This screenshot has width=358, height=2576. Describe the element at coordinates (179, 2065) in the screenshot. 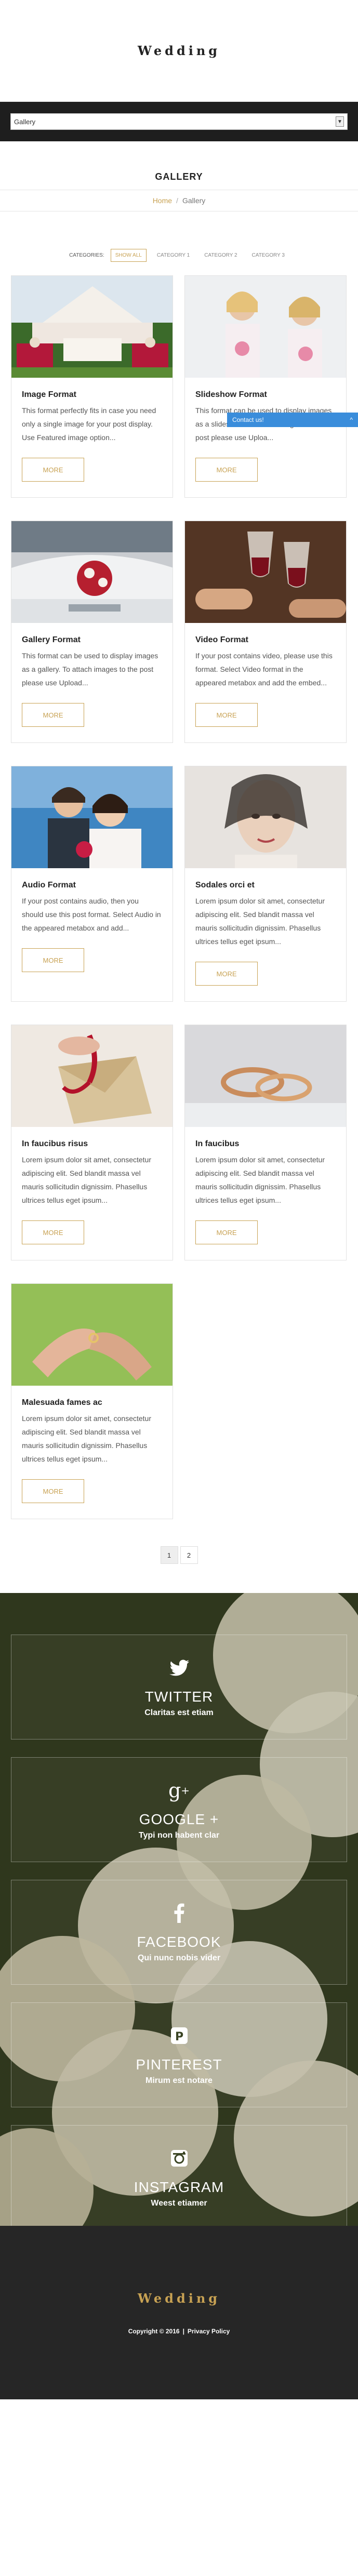

I see `social-name: PINTEREST` at that location.